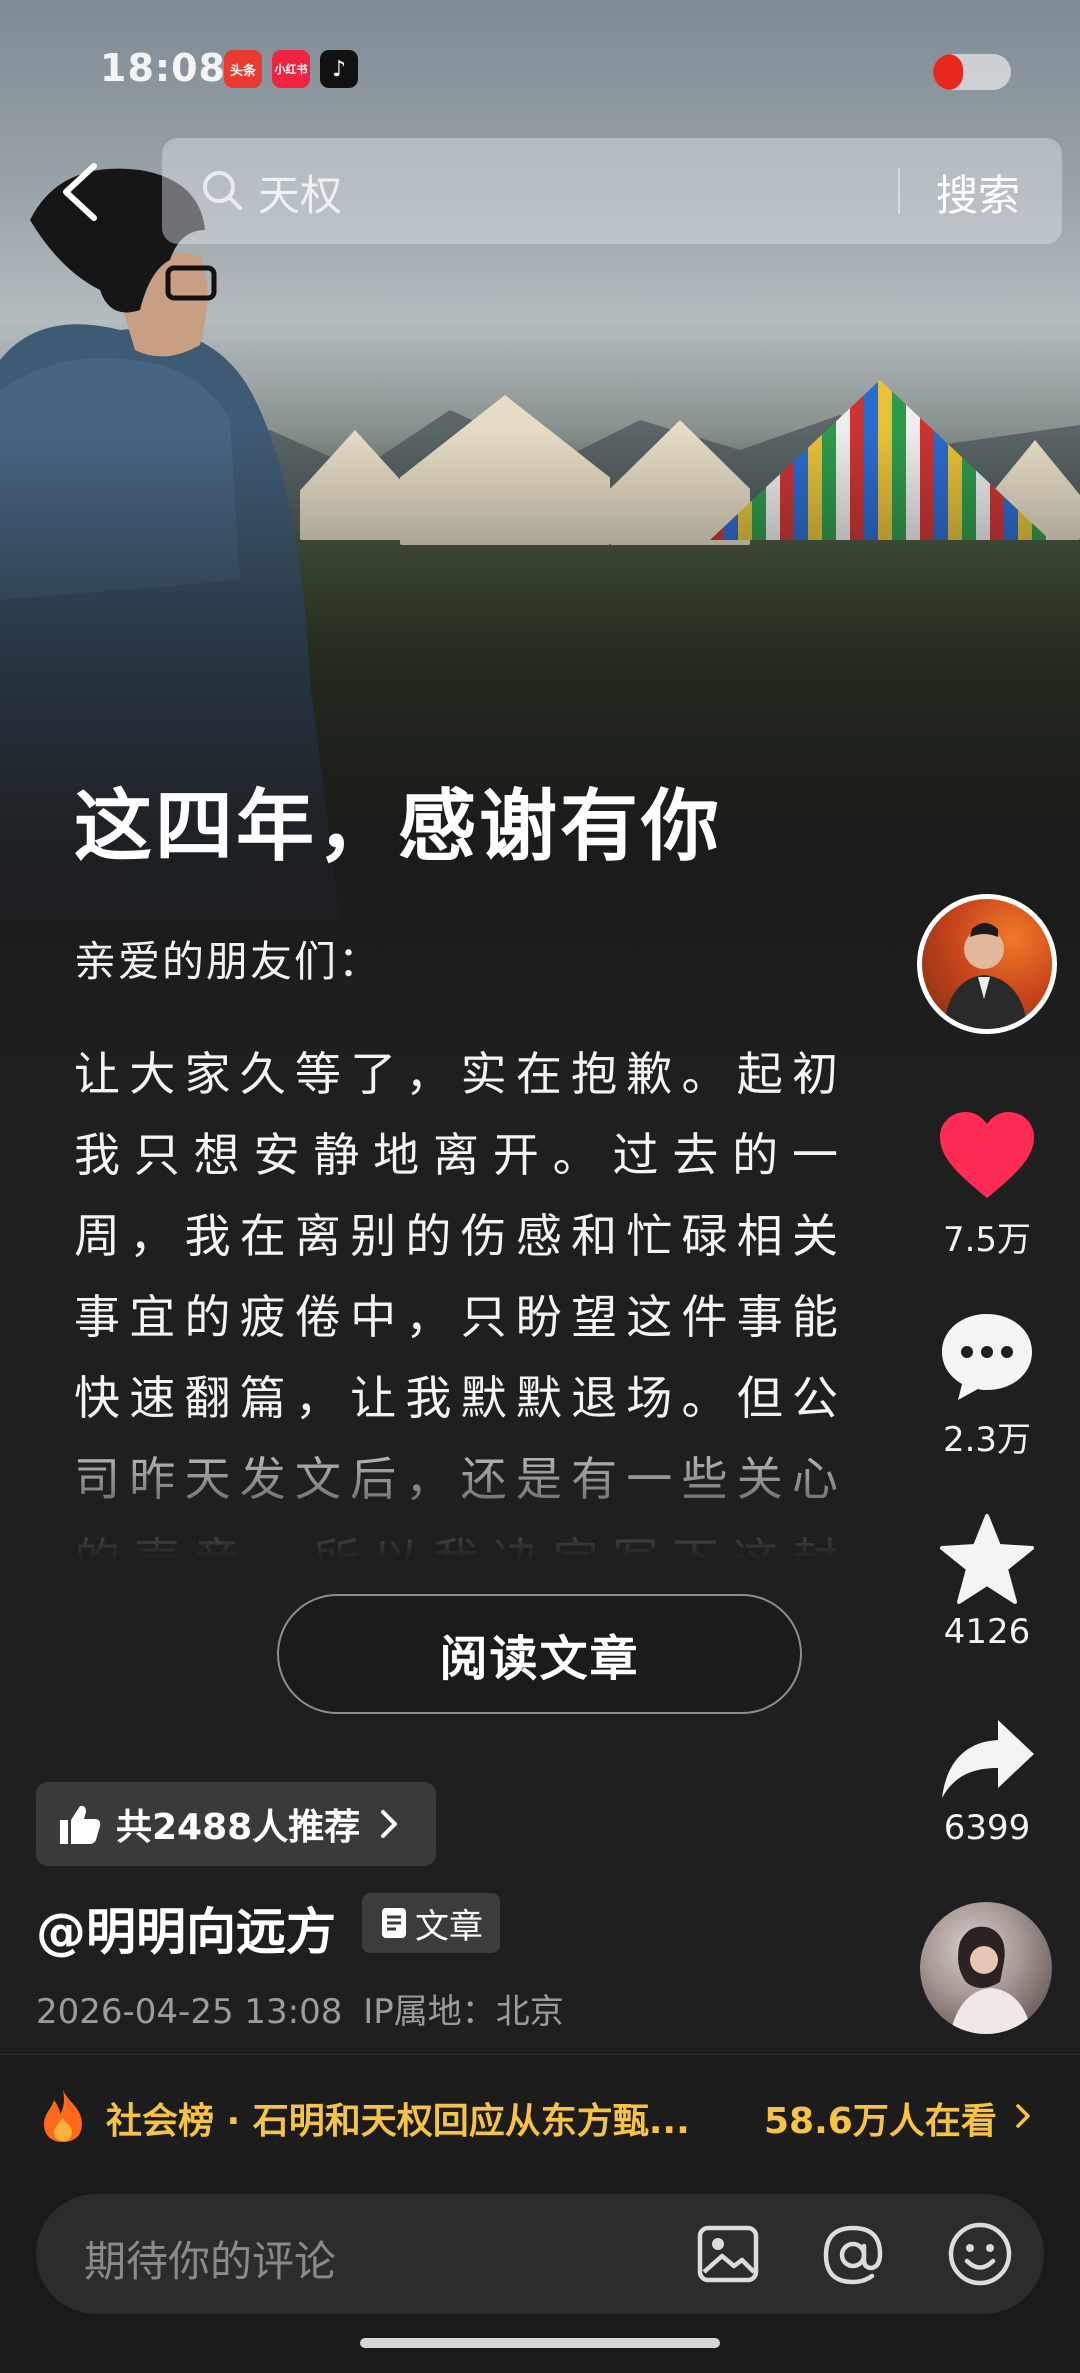 The image size is (1080, 2373). What do you see at coordinates (987, 1440) in the screenshot?
I see `comment-count: 2.3万` at bounding box center [987, 1440].